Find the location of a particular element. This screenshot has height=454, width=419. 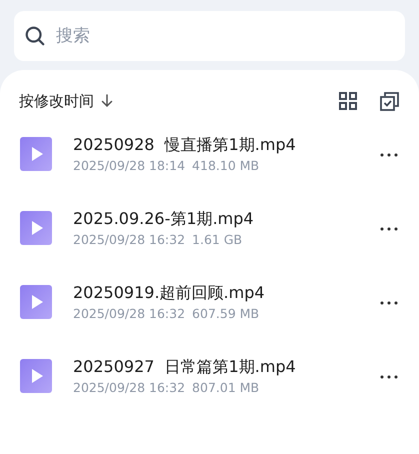

file-name: 2025.09.26-第1期.mp4 is located at coordinates (164, 219).